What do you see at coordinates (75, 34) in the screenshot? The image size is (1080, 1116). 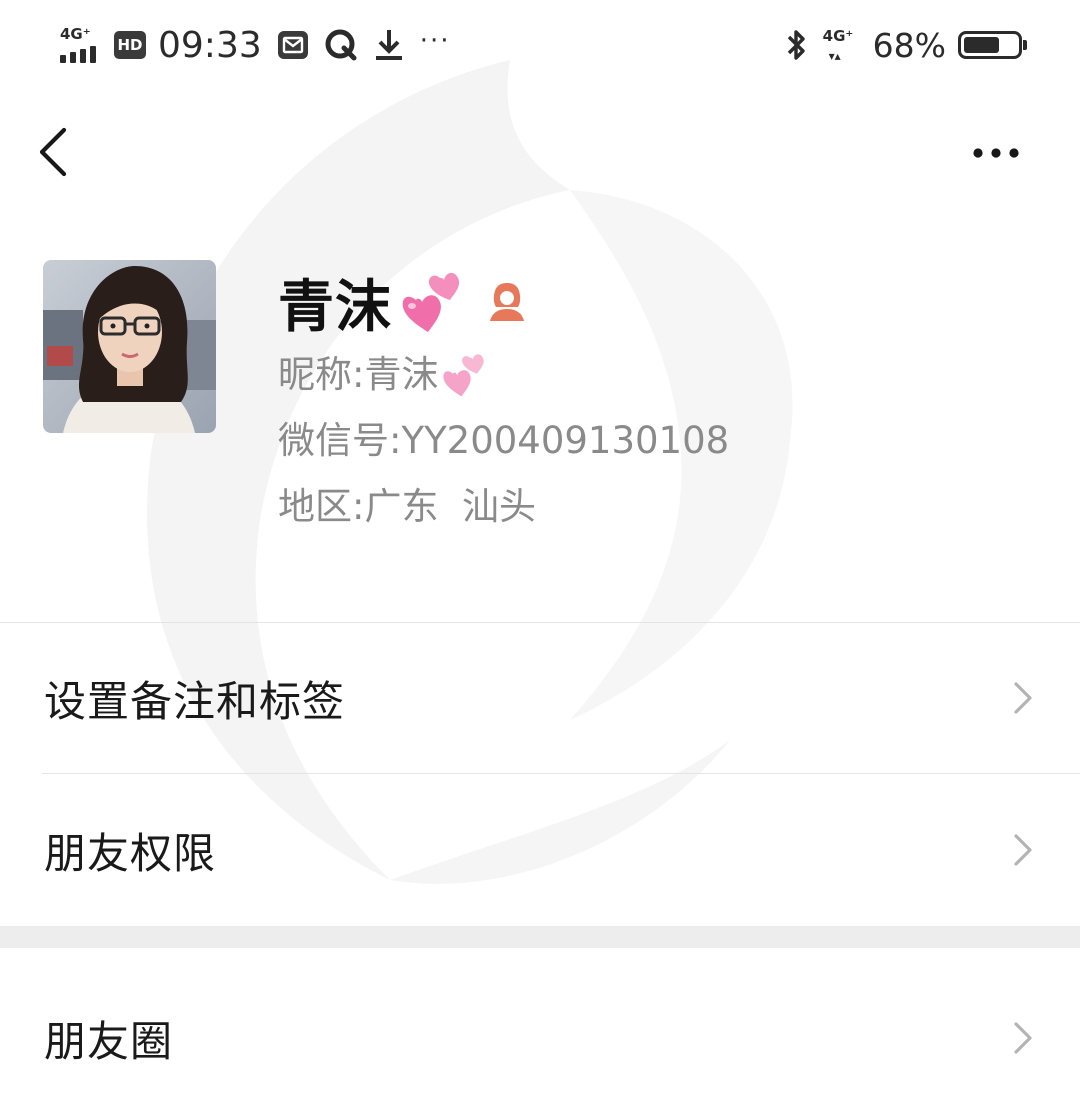 I see `network-type-label: 4G⁺` at bounding box center [75, 34].